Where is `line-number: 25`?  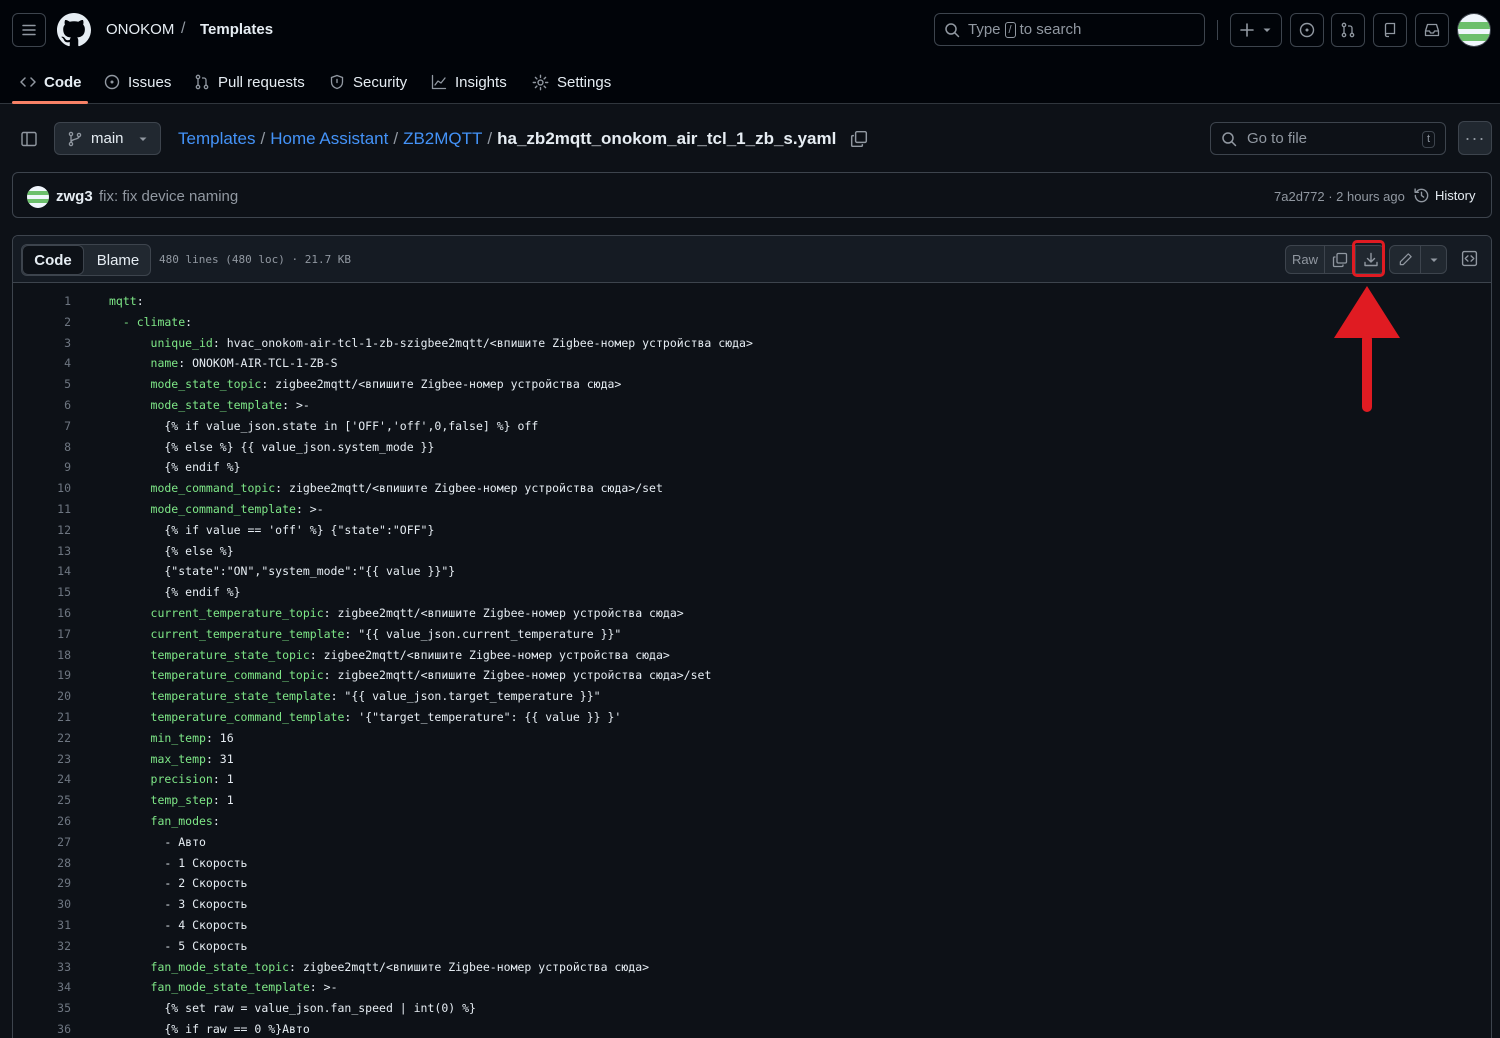
line-number: 25 is located at coordinates (42, 800).